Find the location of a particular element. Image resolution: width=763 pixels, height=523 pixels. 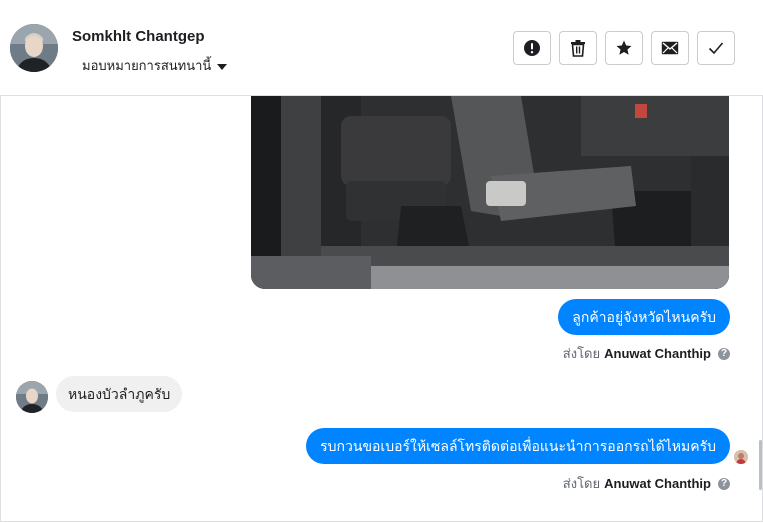

assign-conversation-dropdown: มอบหมายการสนทนานี้ is located at coordinates (155, 65).